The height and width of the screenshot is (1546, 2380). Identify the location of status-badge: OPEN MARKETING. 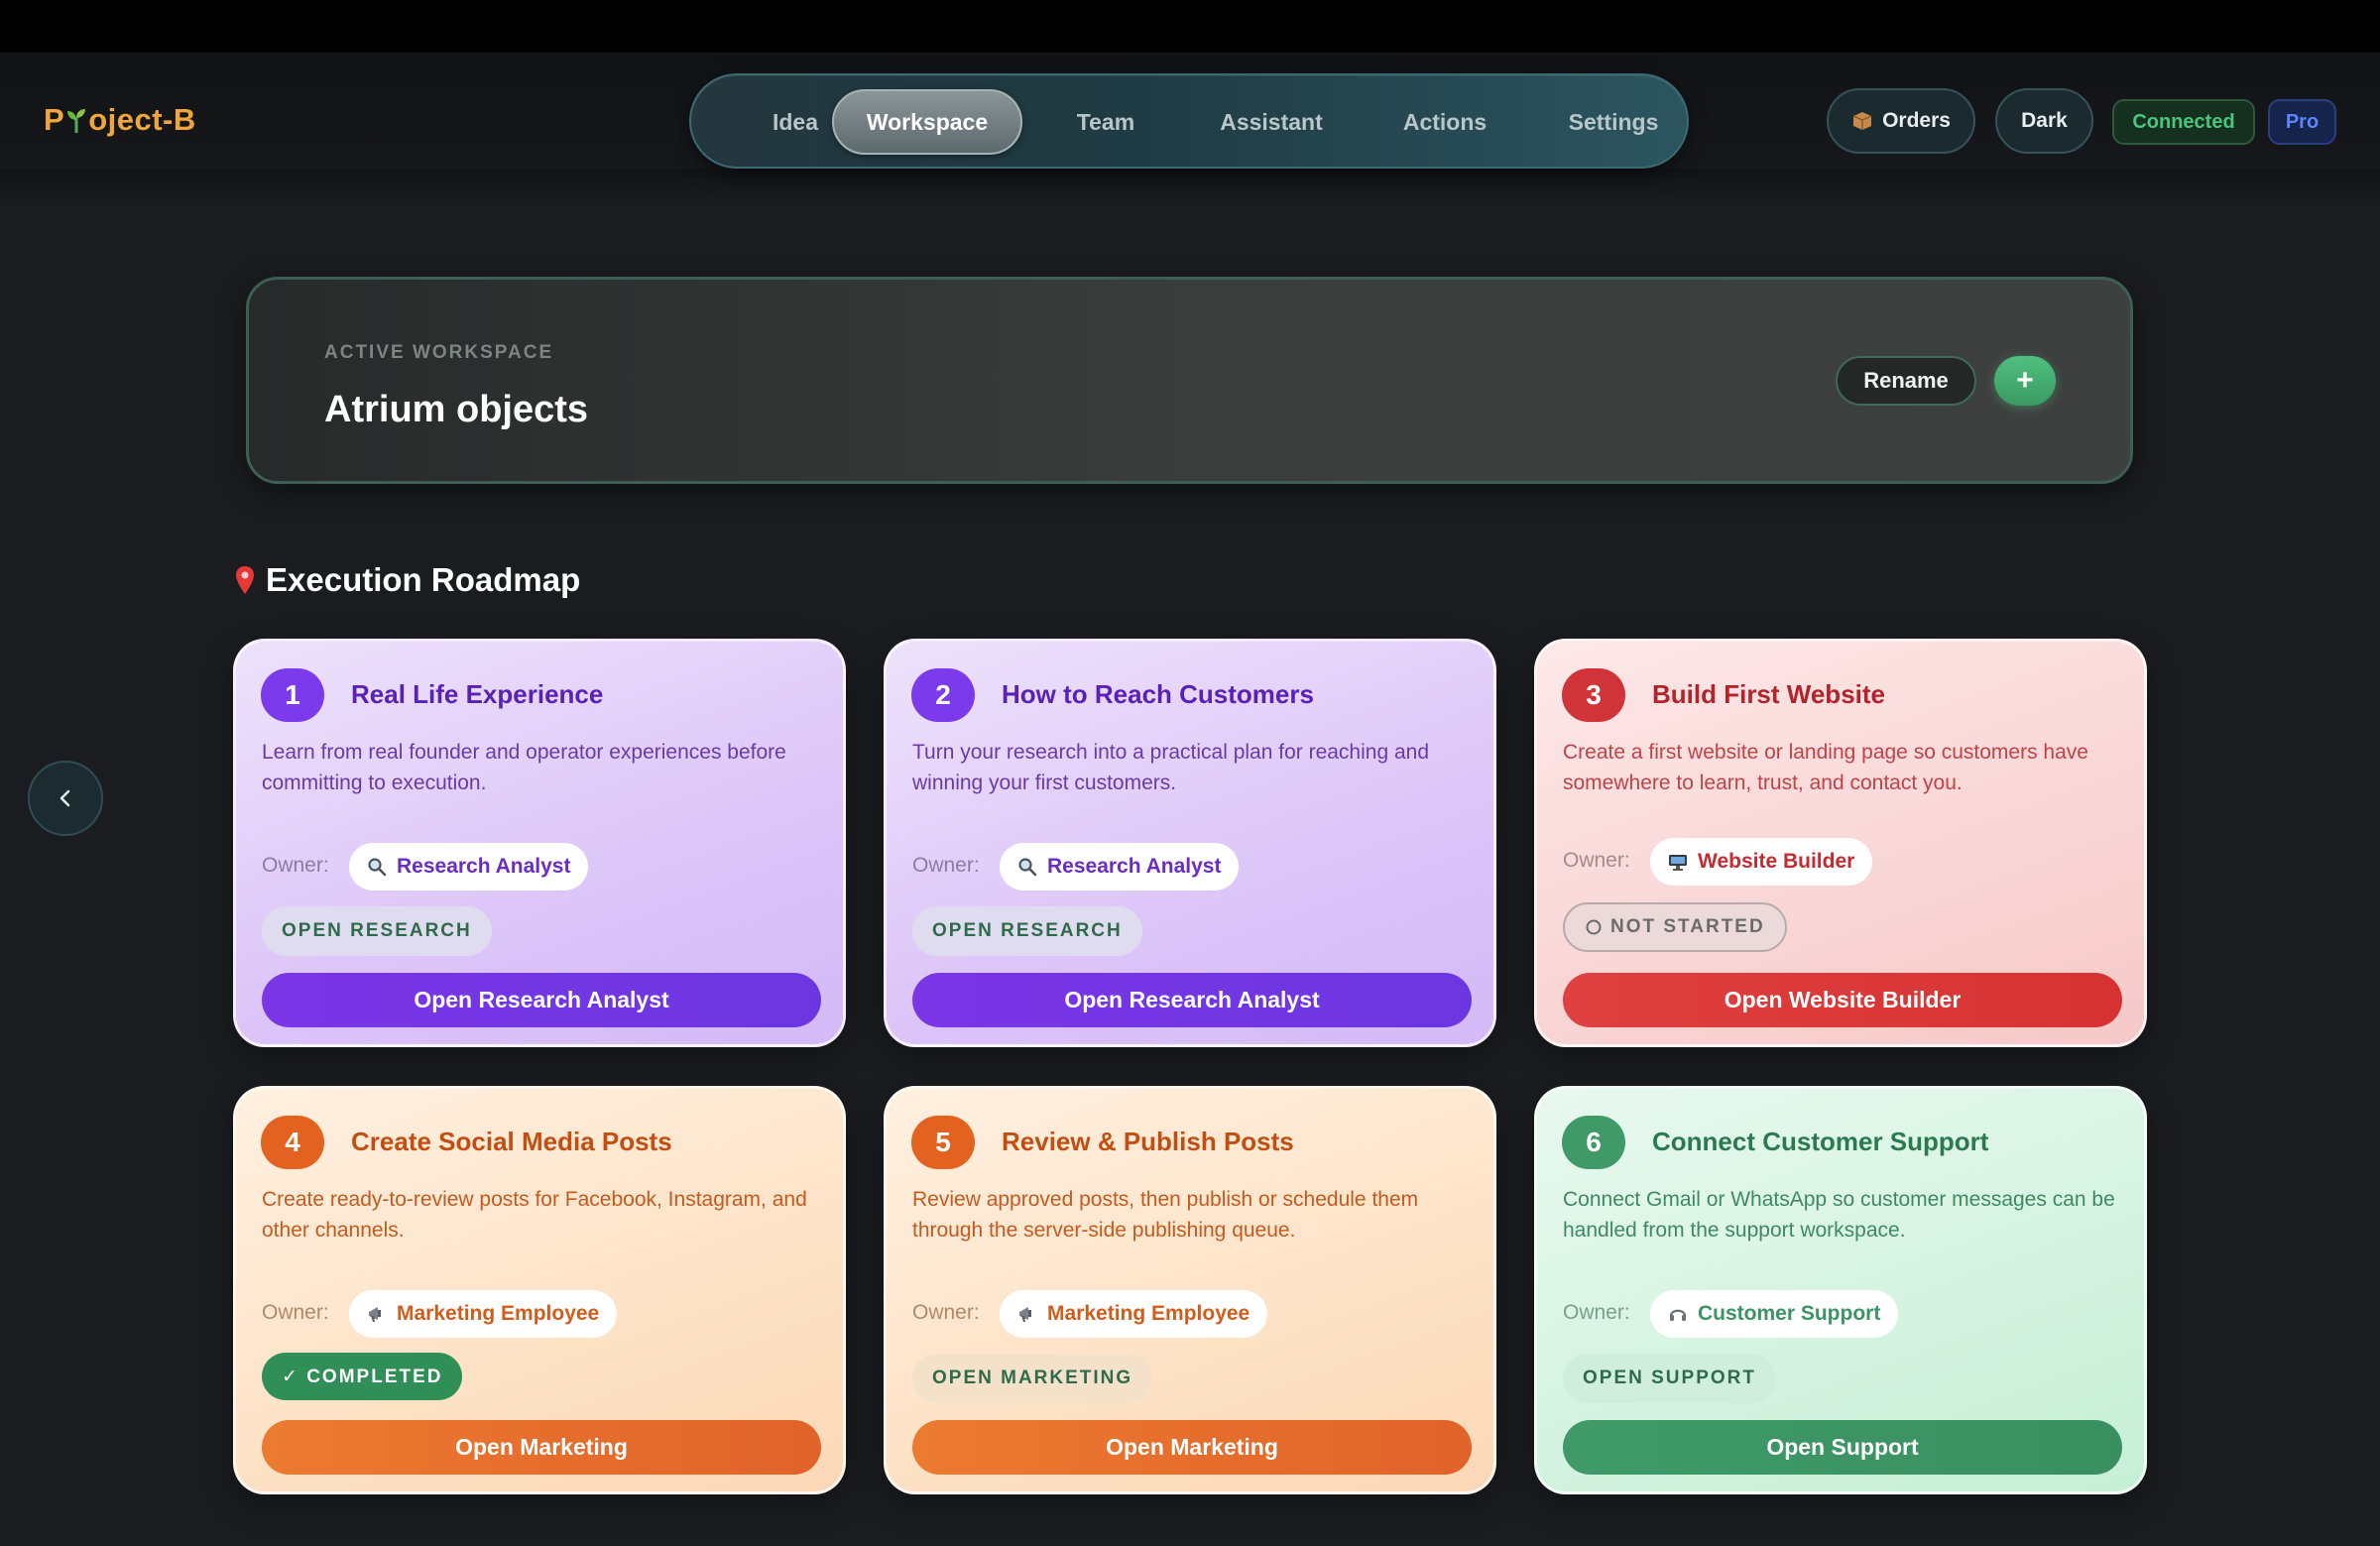
(1032, 1378).